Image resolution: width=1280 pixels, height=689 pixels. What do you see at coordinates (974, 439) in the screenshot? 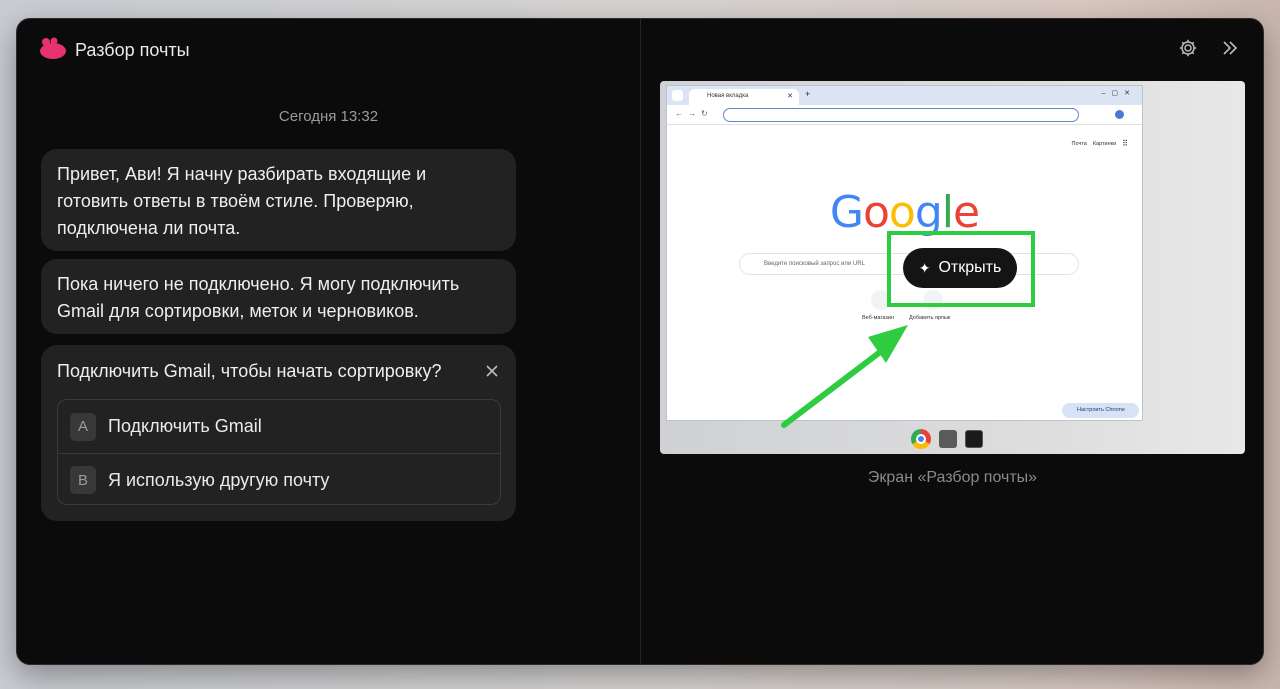
I see `terminal-icon` at bounding box center [974, 439].